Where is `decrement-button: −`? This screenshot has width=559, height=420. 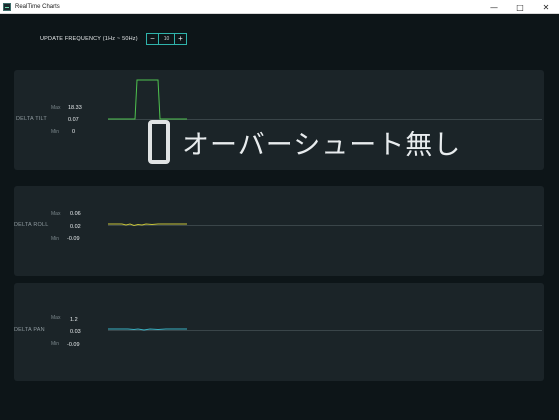 decrement-button: − is located at coordinates (152, 39).